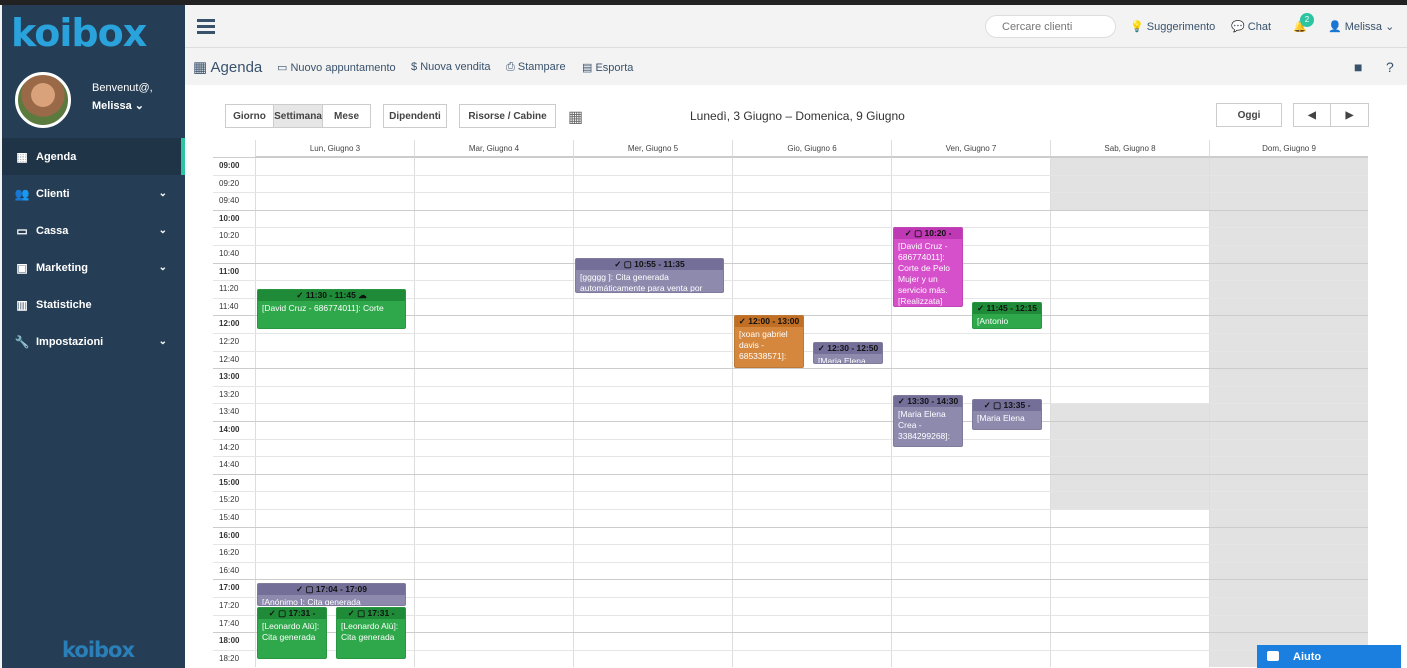  Describe the element at coordinates (229, 324) in the screenshot. I see `time-label: 12:00` at that location.